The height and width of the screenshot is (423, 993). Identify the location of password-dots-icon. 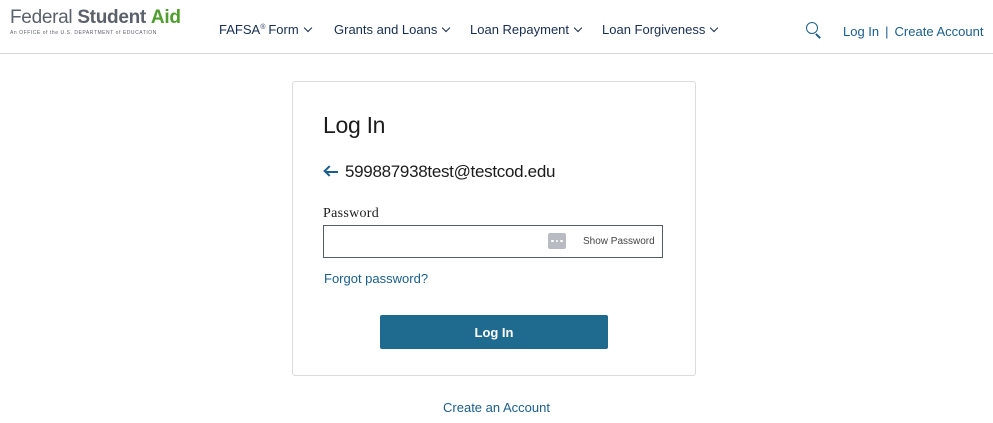
(557, 241).